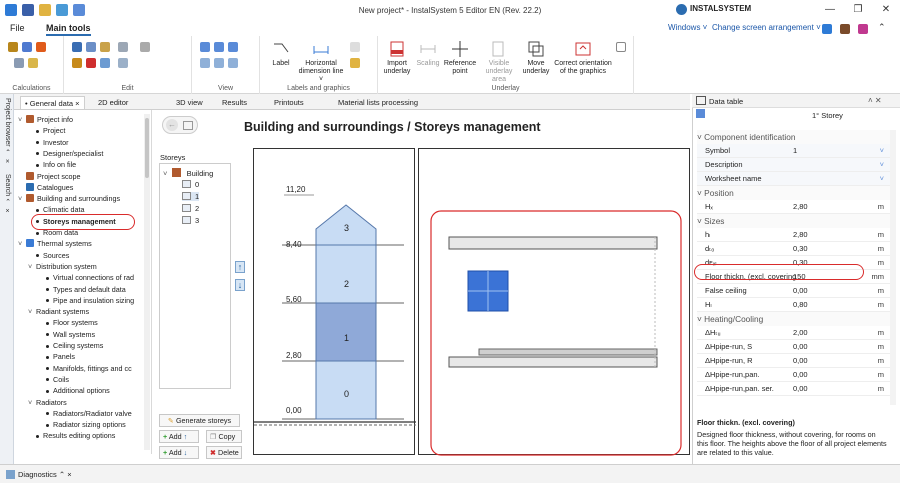  Describe the element at coordinates (233, 47) in the screenshot. I see `zoom-window-icon` at that location.